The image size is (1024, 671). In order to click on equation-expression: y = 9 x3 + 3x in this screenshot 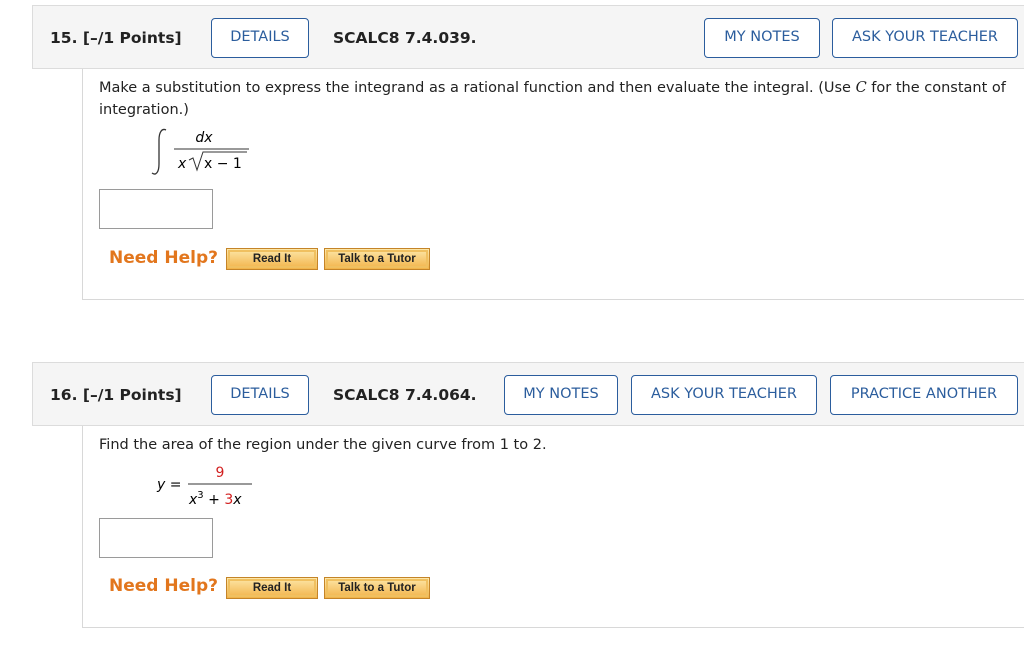, I will do `click(204, 486)`.